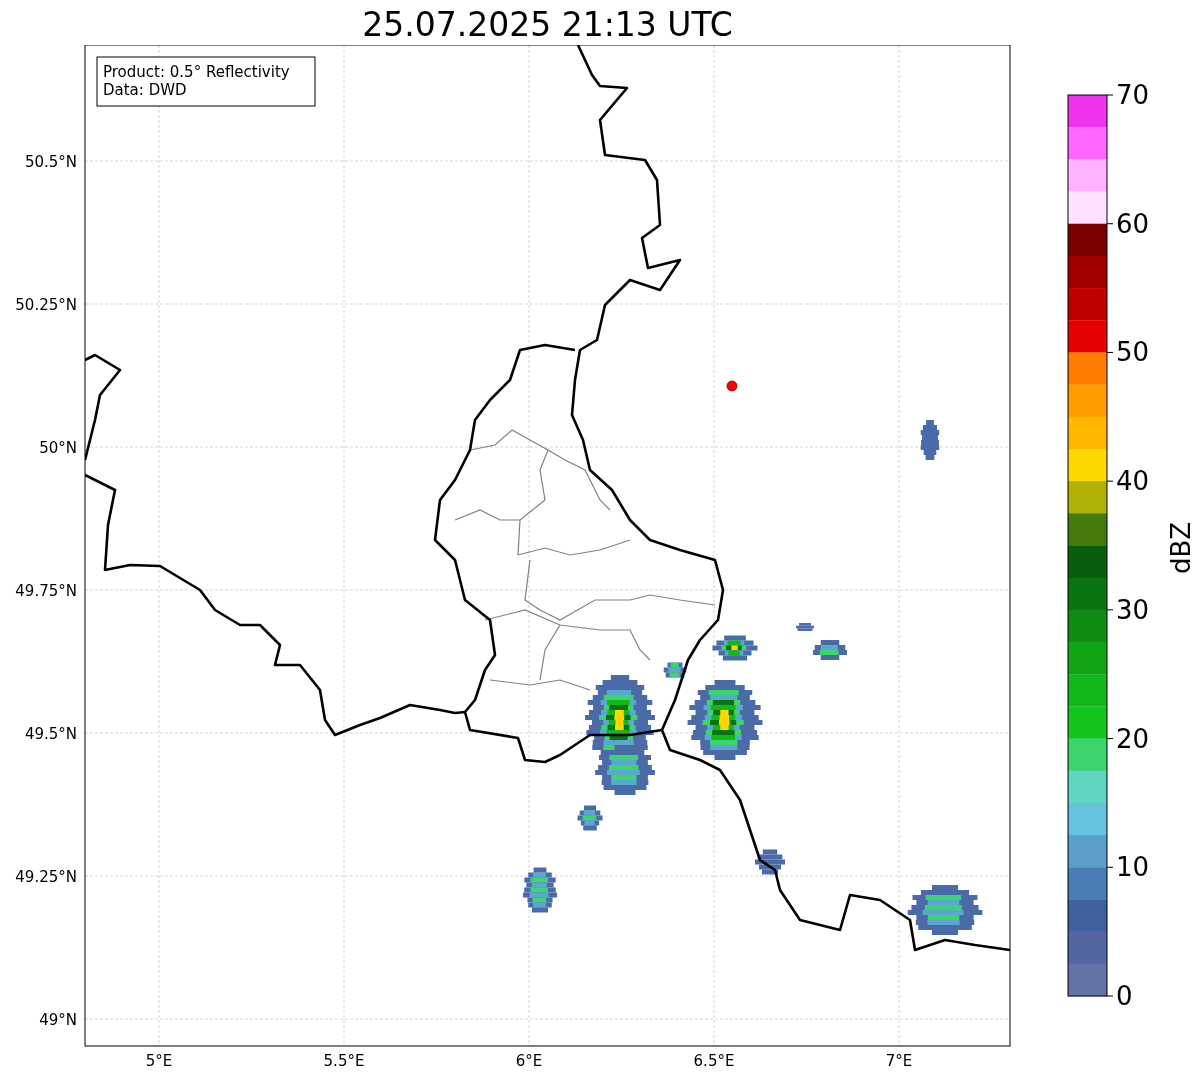 The width and height of the screenshot is (1202, 1081). Describe the element at coordinates (145, 90) in the screenshot. I see `info-text: Data: DWD` at that location.